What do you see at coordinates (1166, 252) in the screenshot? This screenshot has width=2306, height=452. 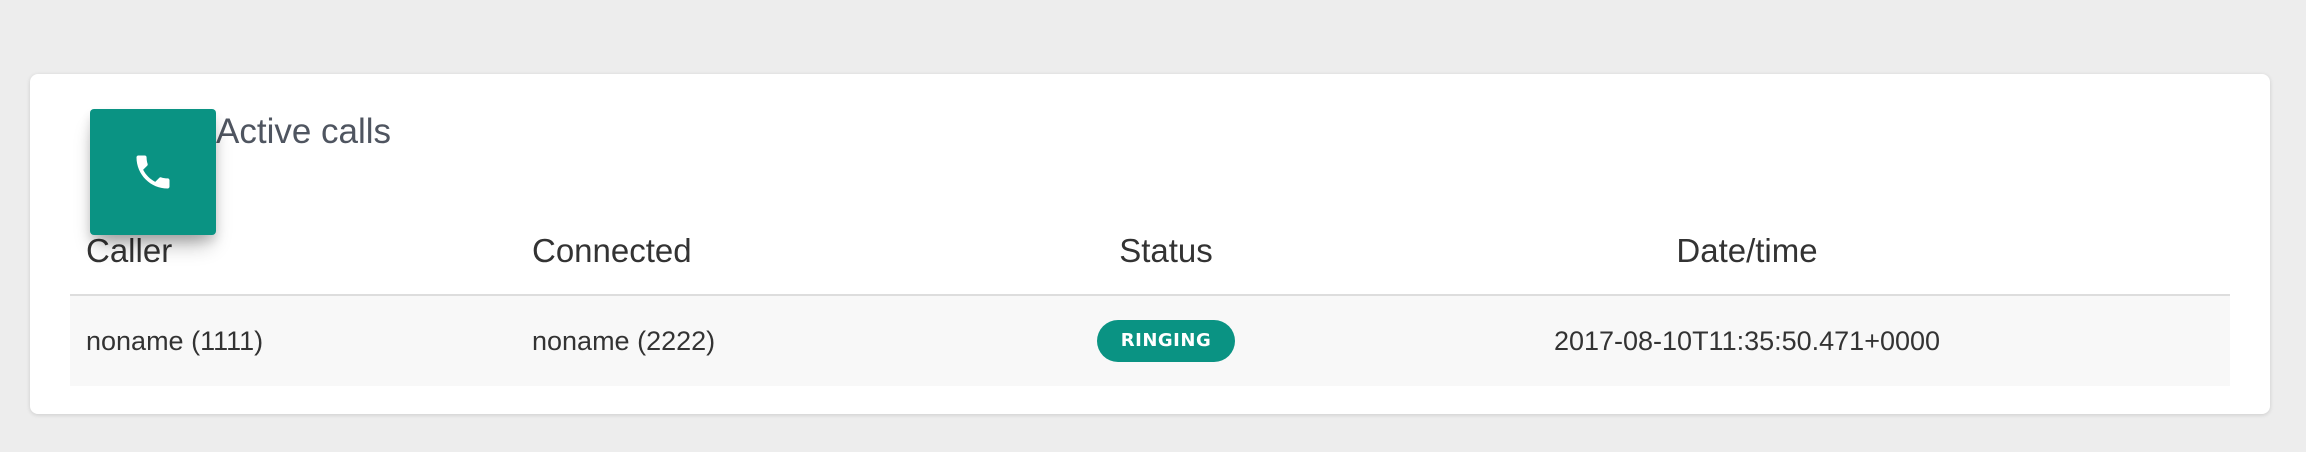 I see `column-header-status: Status` at bounding box center [1166, 252].